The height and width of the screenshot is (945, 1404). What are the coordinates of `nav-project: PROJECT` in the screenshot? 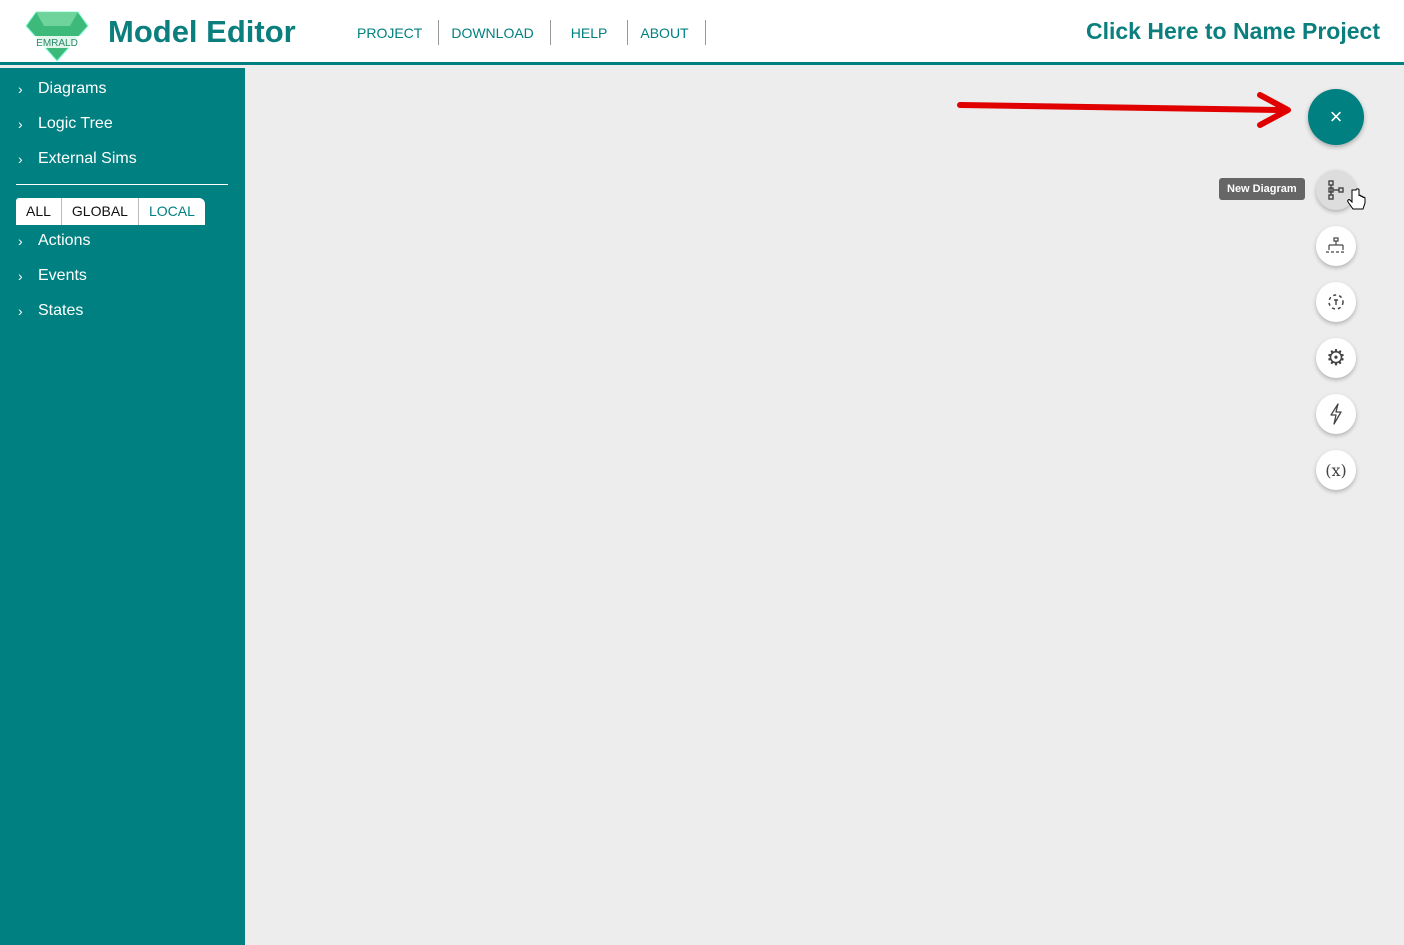 It's located at (392, 32).